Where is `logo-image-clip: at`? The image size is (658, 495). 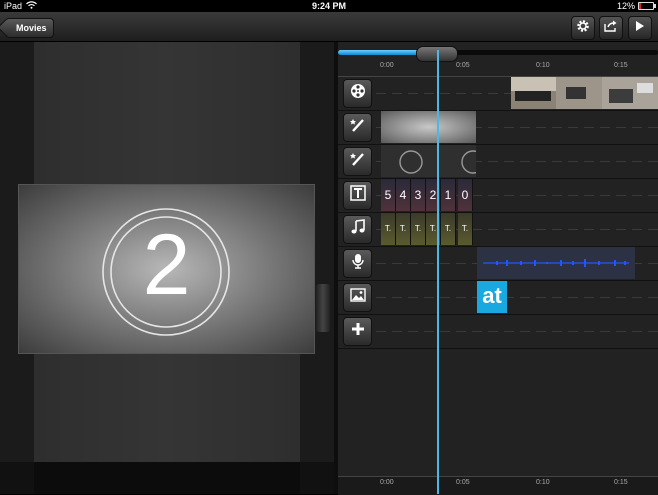 logo-image-clip: at is located at coordinates (492, 297).